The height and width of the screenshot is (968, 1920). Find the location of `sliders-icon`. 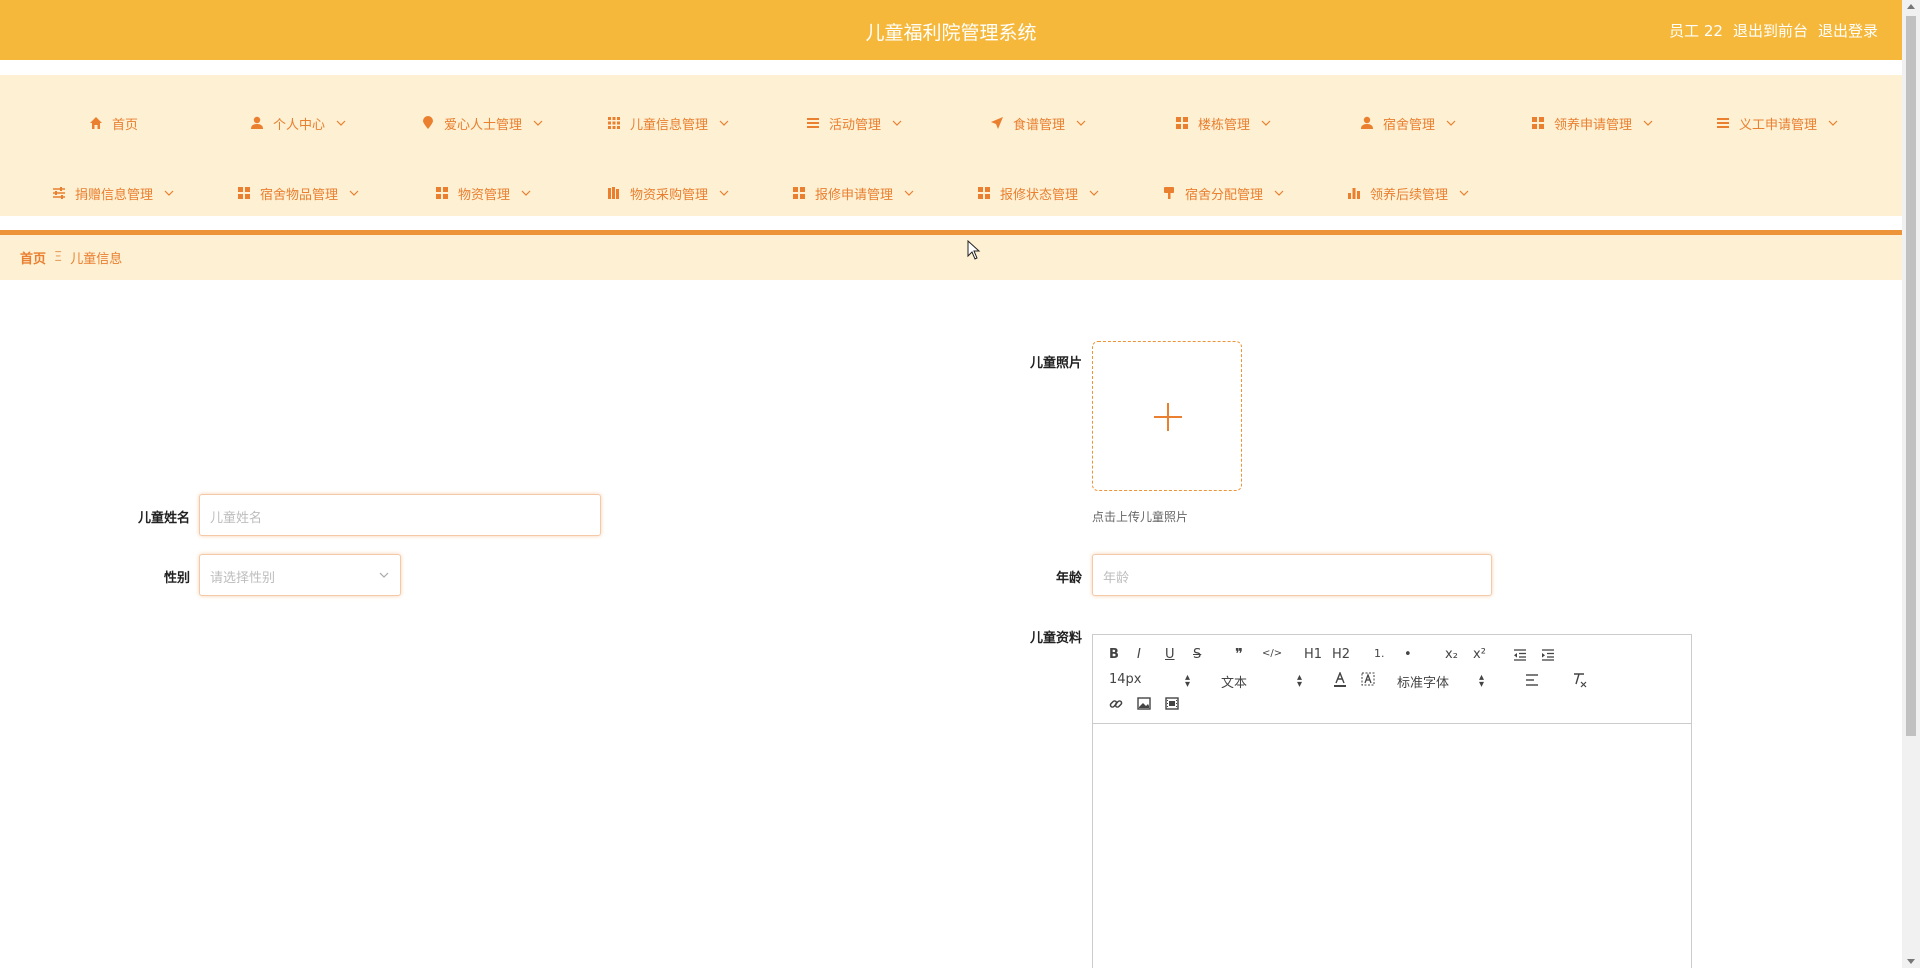

sliders-icon is located at coordinates (59, 193).